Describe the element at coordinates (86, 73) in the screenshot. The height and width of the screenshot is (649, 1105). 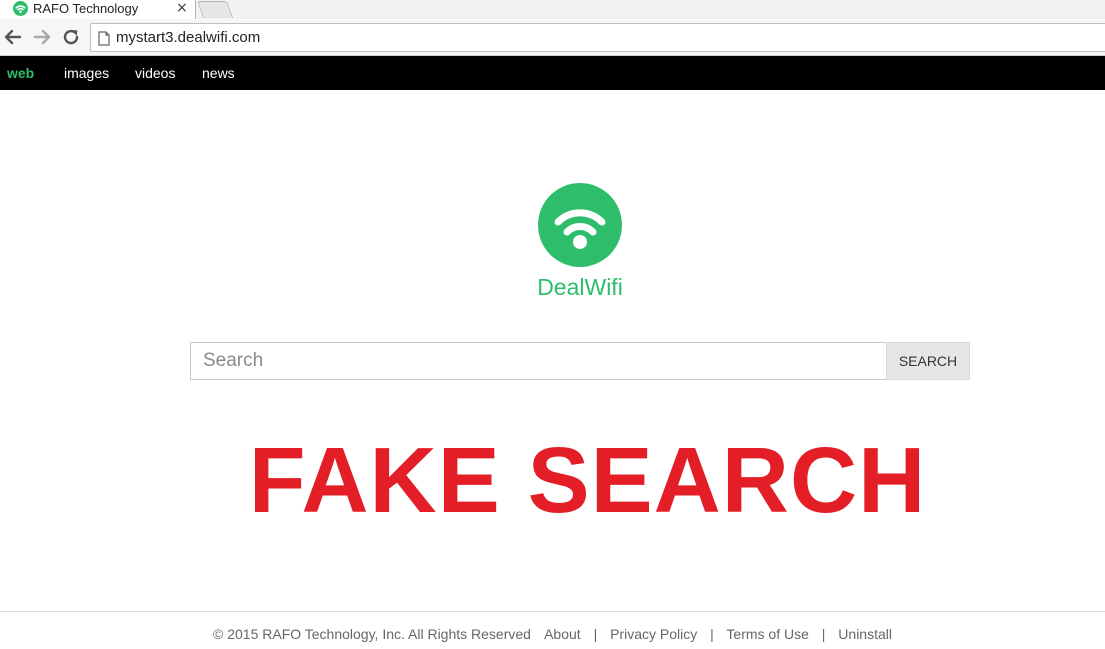
I see `nav-images-link: images` at that location.